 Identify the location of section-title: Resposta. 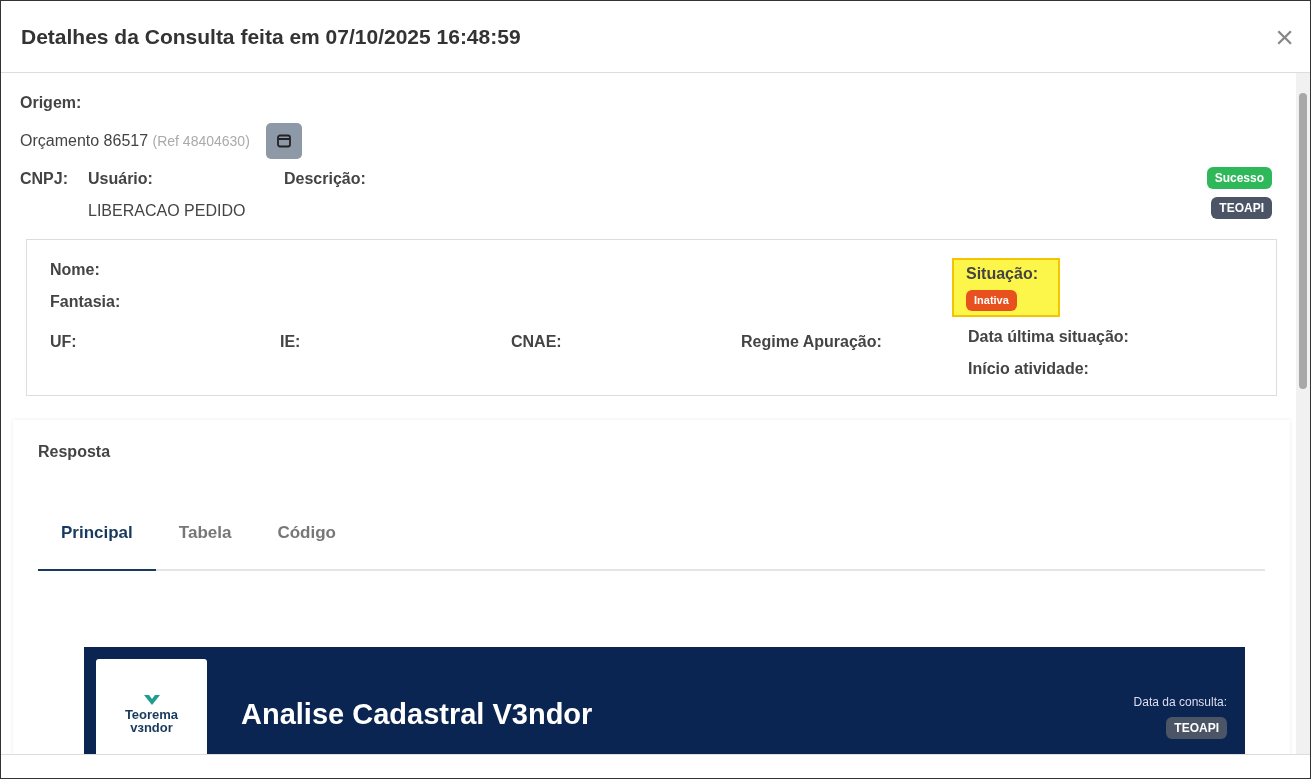
(75, 451).